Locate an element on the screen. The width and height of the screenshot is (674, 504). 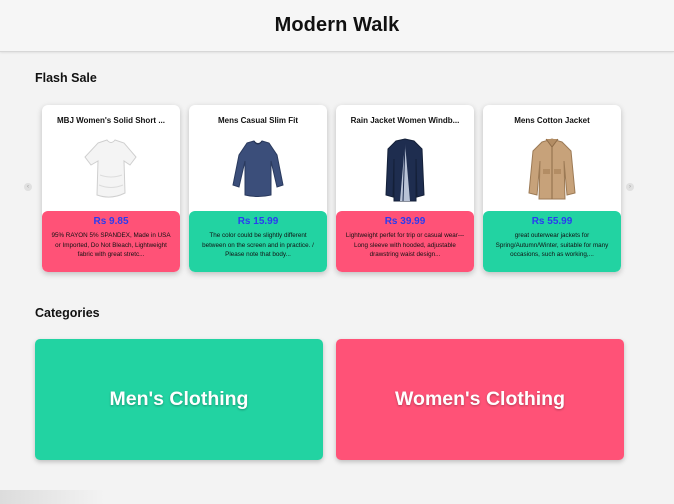
product-title: Mens Casual Slim Fit is located at coordinates (258, 120).